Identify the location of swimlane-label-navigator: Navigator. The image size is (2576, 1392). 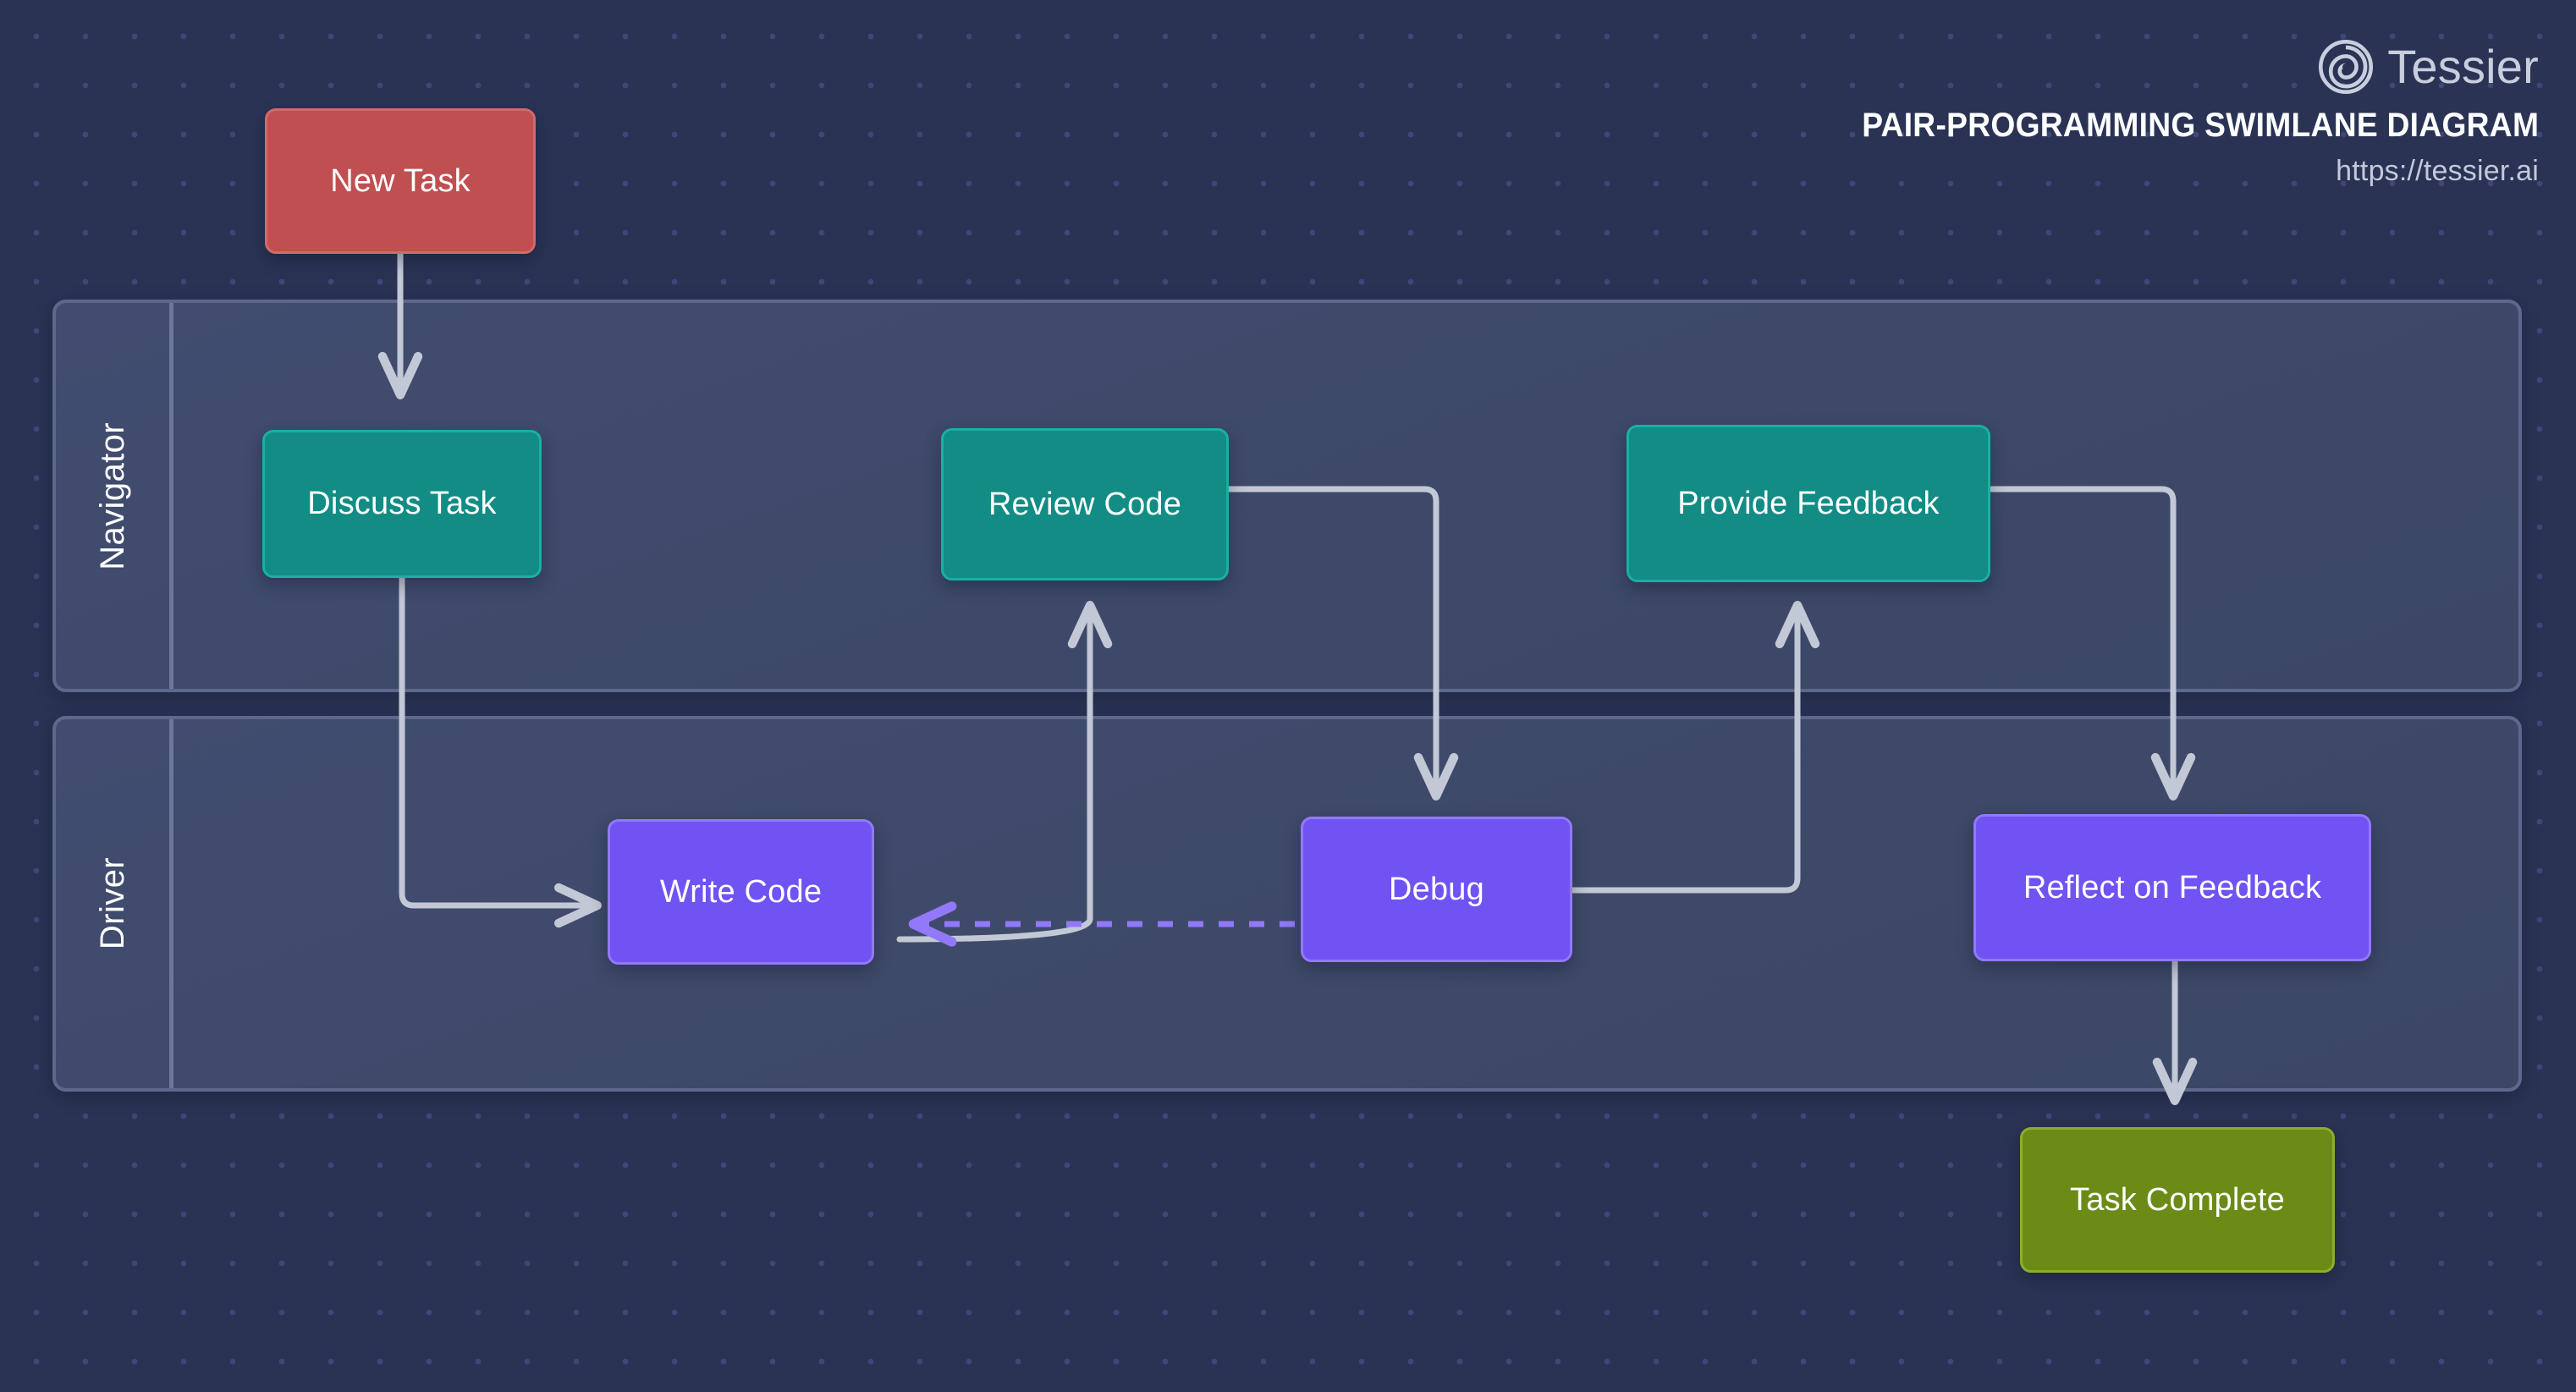
(112, 496).